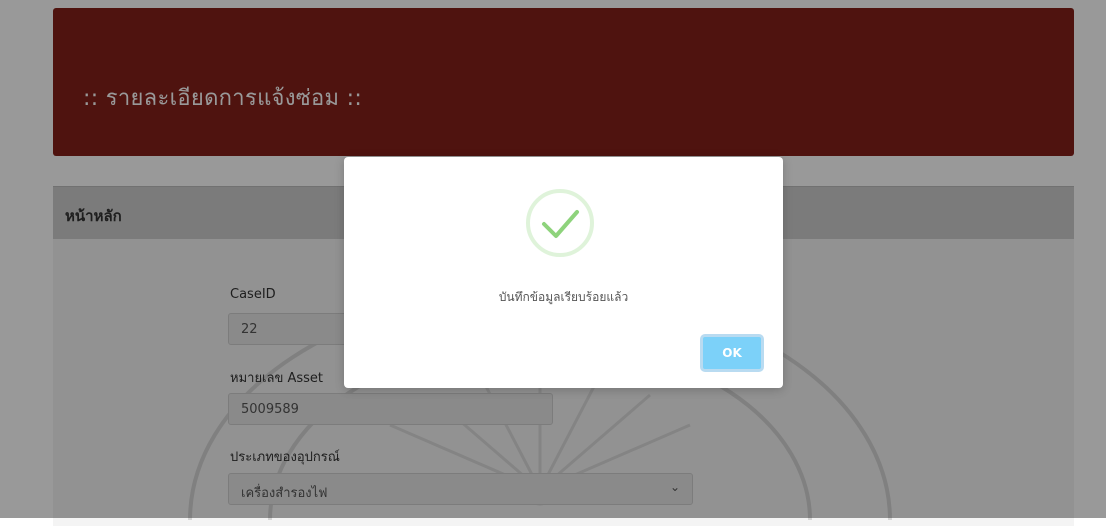 The width and height of the screenshot is (1106, 530). I want to click on success-check-icon, so click(560, 223).